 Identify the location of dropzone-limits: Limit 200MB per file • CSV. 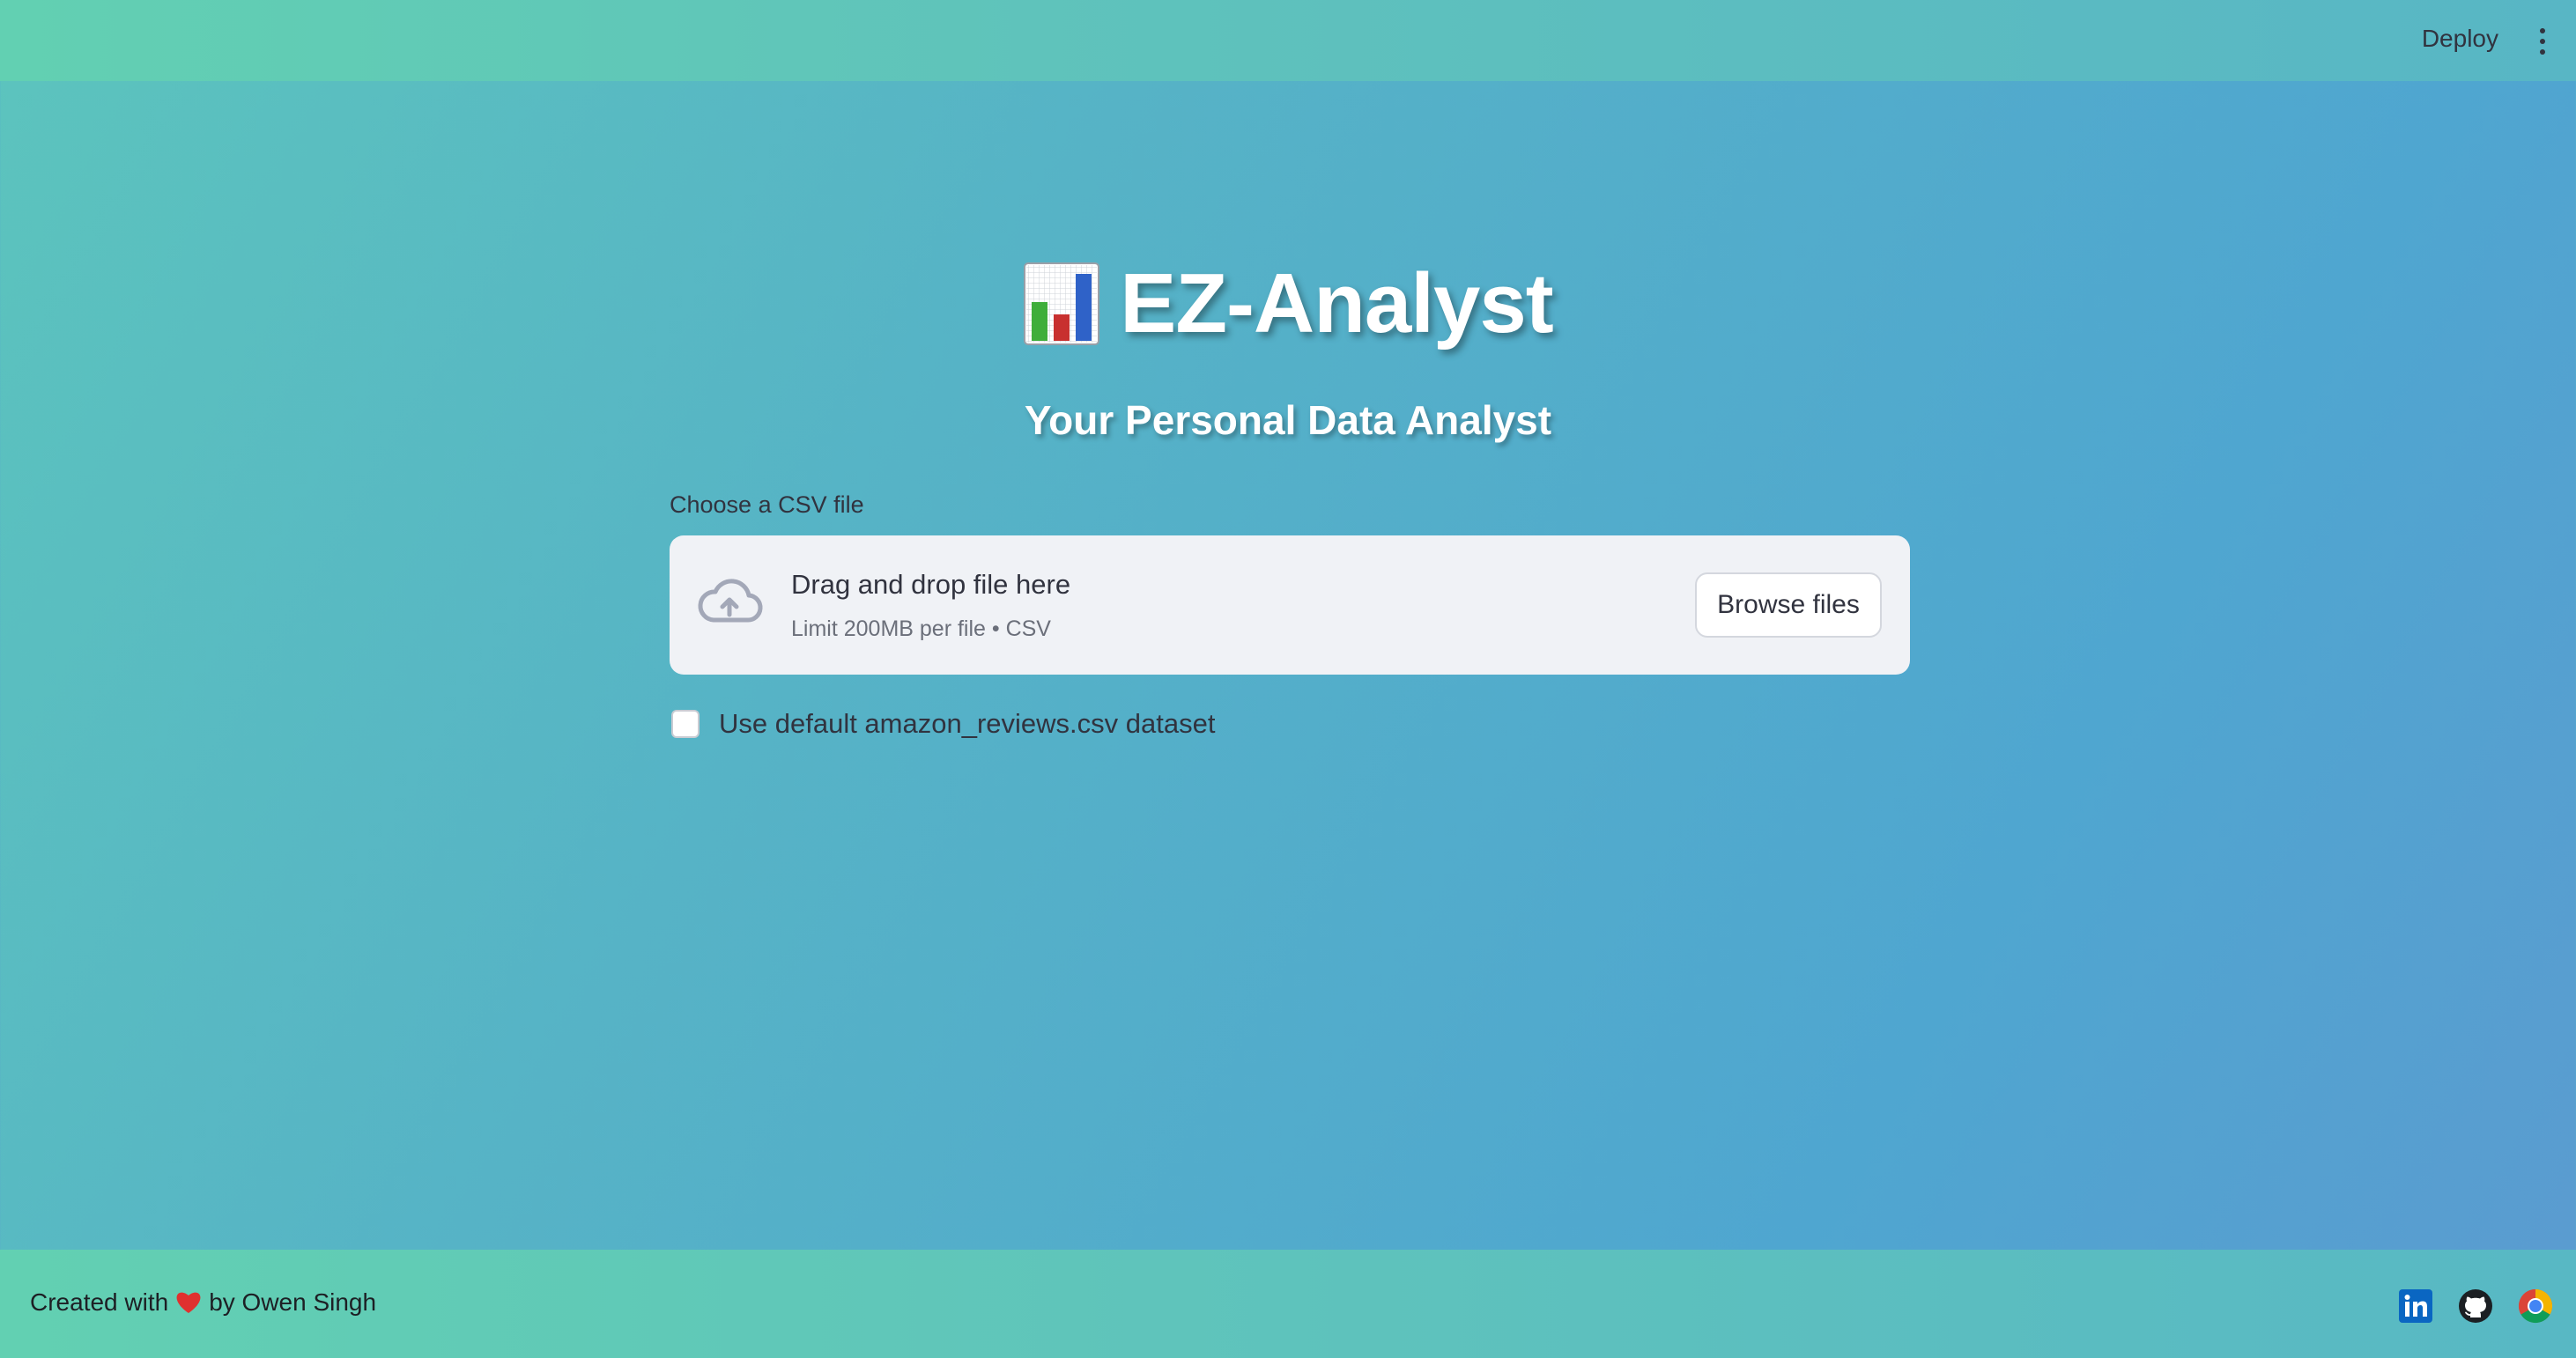
(921, 628).